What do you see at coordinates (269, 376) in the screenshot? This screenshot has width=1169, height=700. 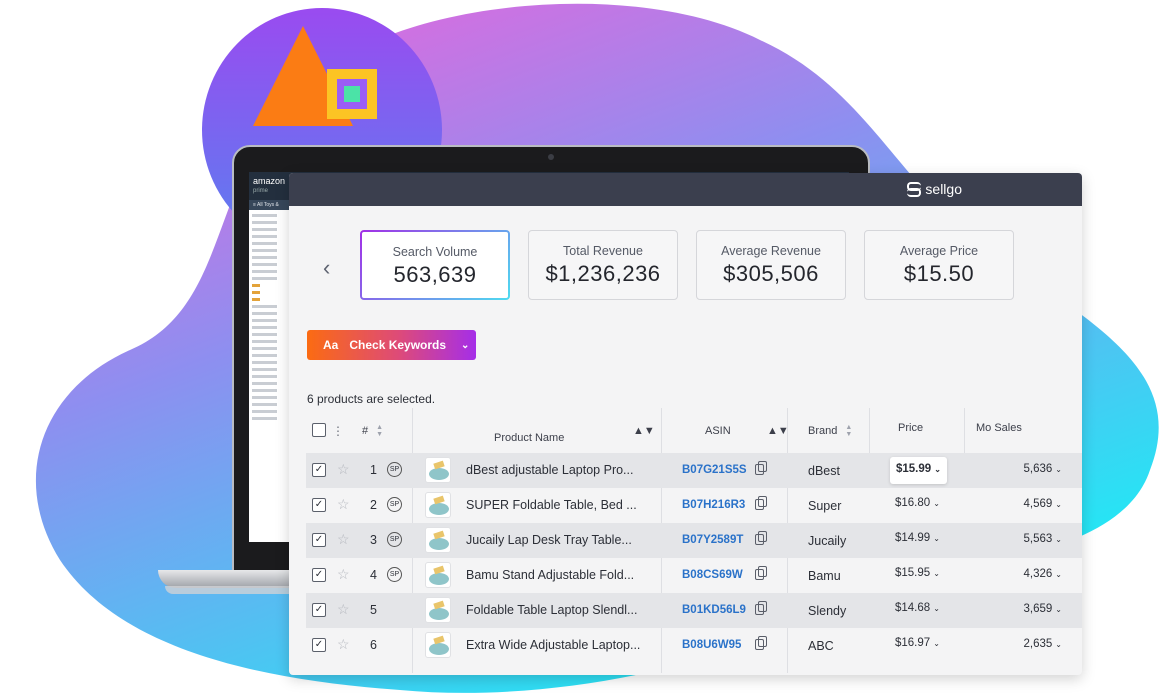 I see `amazon-filter-sidebar` at bounding box center [269, 376].